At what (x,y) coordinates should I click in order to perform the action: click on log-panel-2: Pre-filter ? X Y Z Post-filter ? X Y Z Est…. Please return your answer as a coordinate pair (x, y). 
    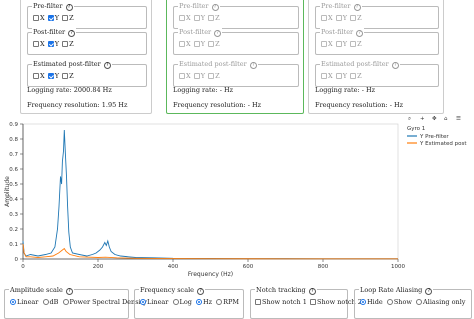
    Looking at the image, I should click on (235, 57).